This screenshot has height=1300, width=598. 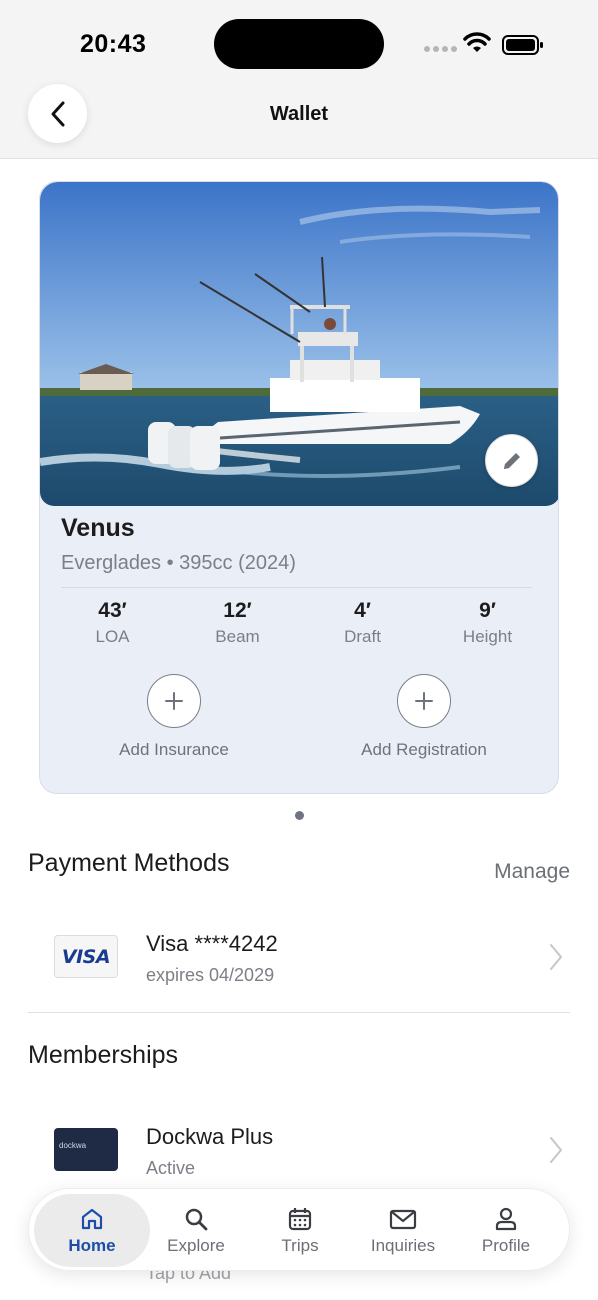 I want to click on tab-label: Explore, so click(x=196, y=1245).